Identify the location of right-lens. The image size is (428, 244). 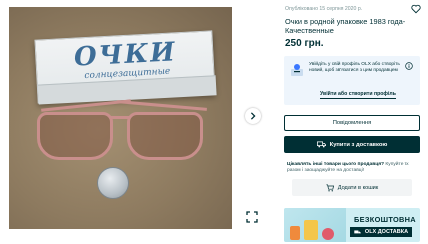
(165, 136).